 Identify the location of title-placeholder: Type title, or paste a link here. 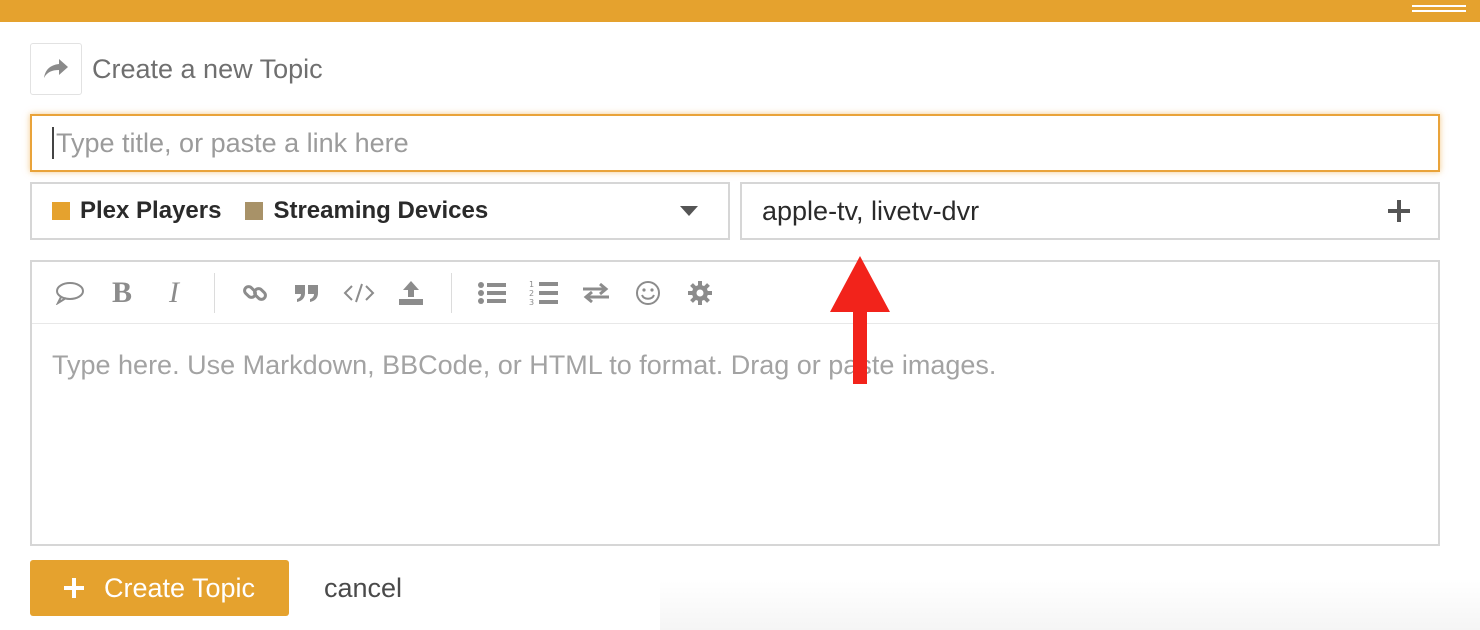
(232, 142).